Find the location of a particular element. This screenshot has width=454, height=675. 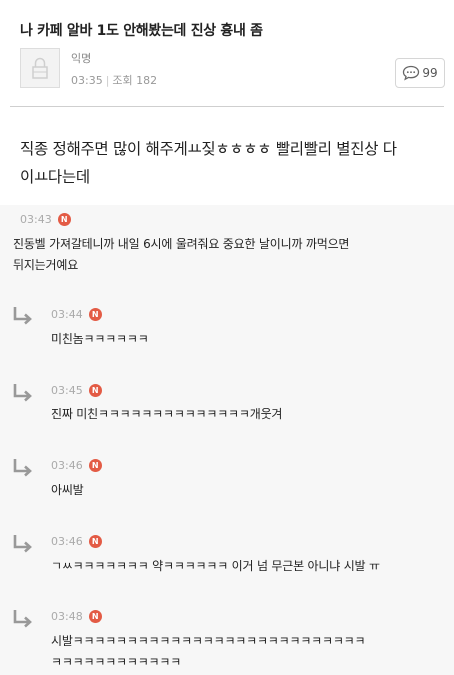

comment-line: ㅋㅋㅋㅋㅋㅋㅋㅋㅋㅋㅋㅋ is located at coordinates (116, 662).